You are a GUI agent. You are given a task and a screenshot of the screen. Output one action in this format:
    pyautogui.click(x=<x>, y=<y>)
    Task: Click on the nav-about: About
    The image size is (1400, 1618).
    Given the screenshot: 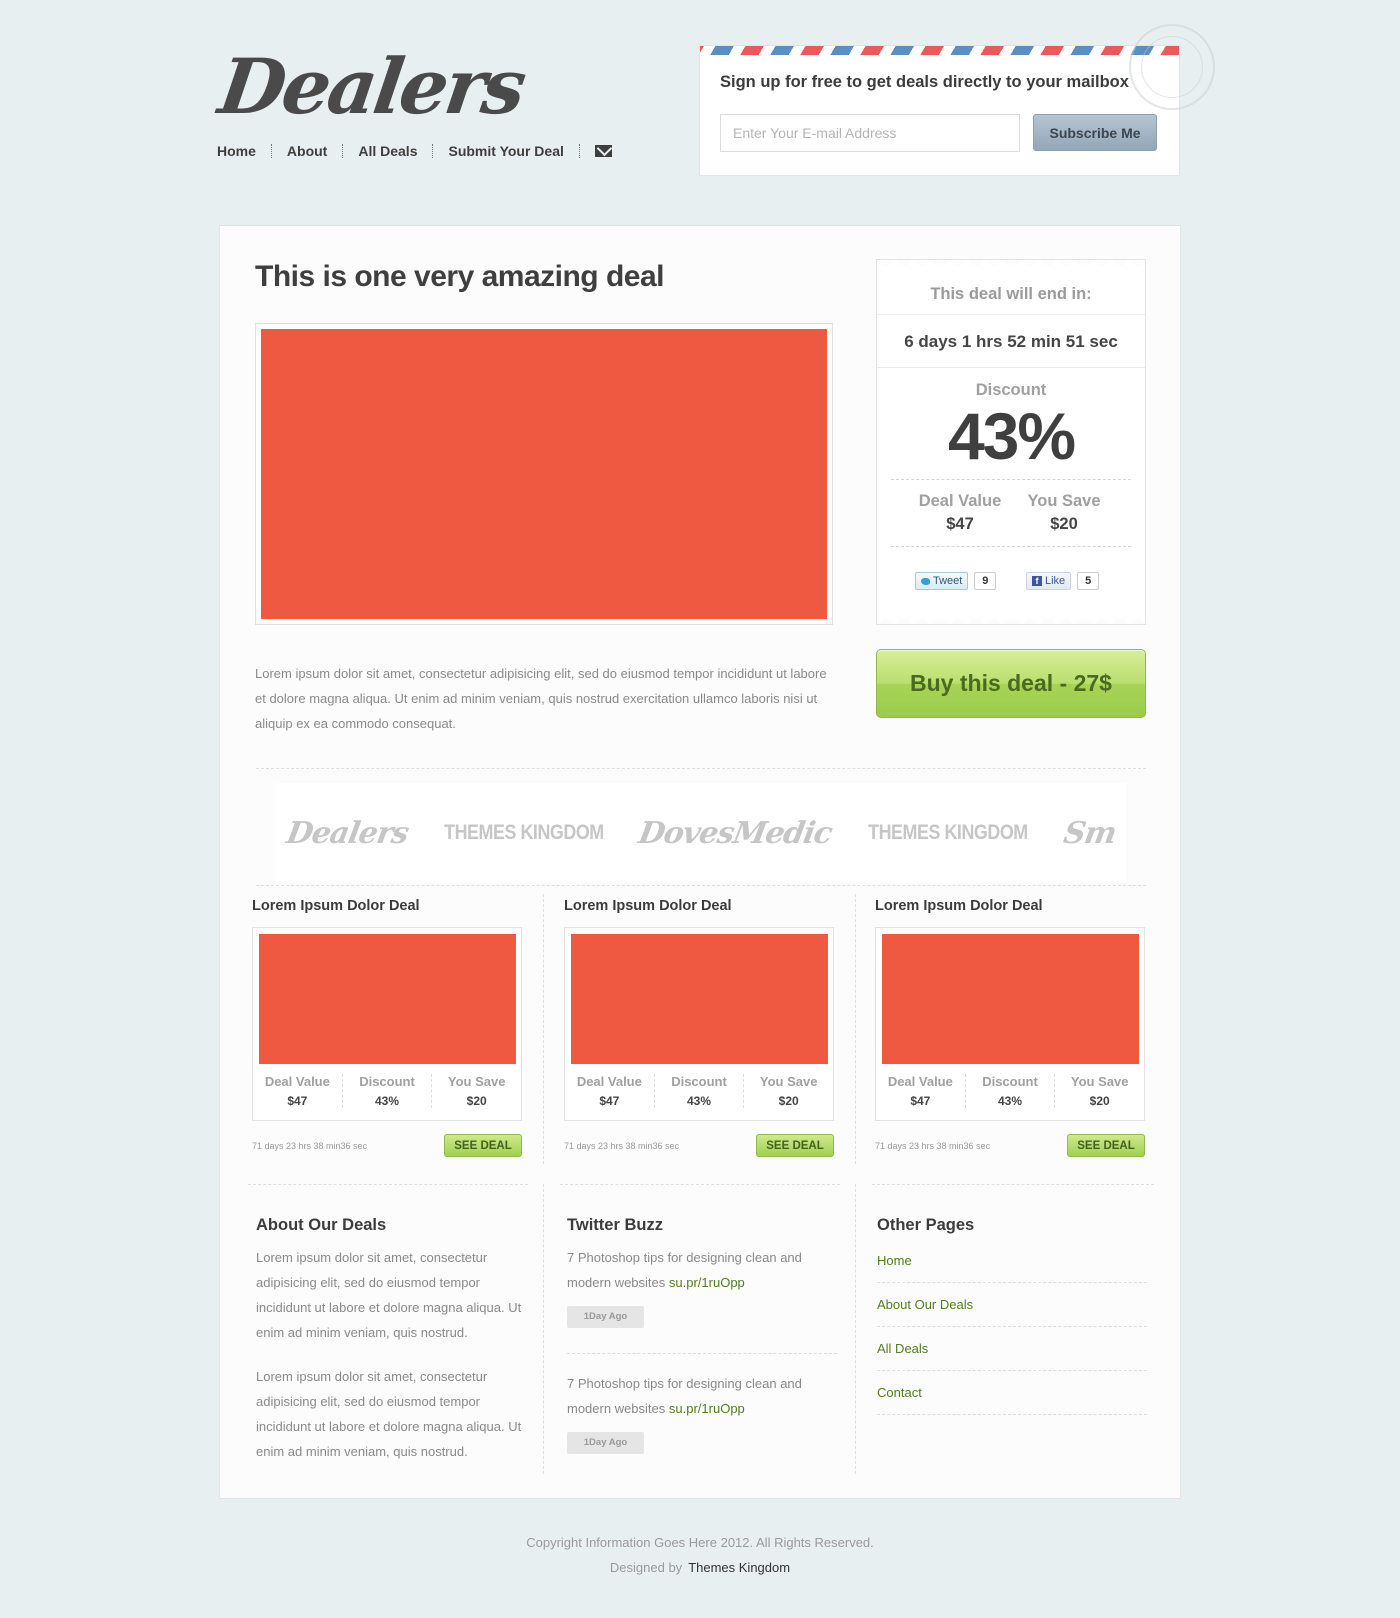 What is the action you would take?
    pyautogui.click(x=307, y=151)
    